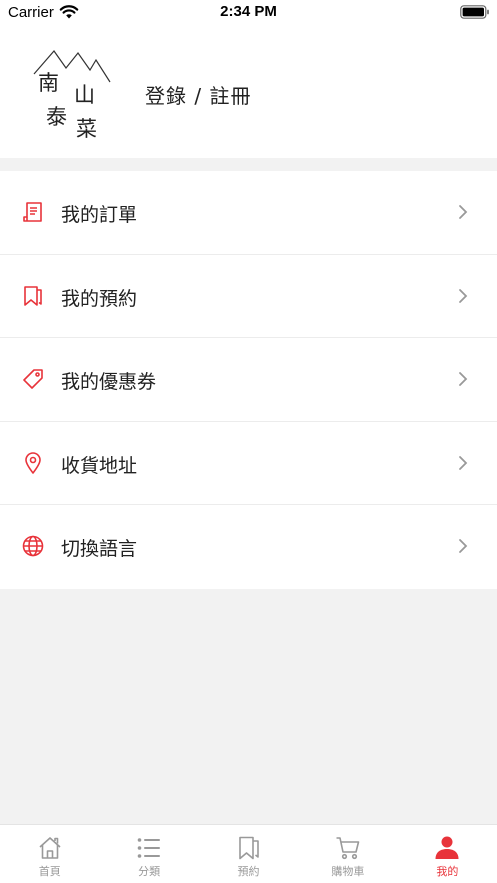  What do you see at coordinates (348, 871) in the screenshot?
I see `tab-label-cart: 購物車` at bounding box center [348, 871].